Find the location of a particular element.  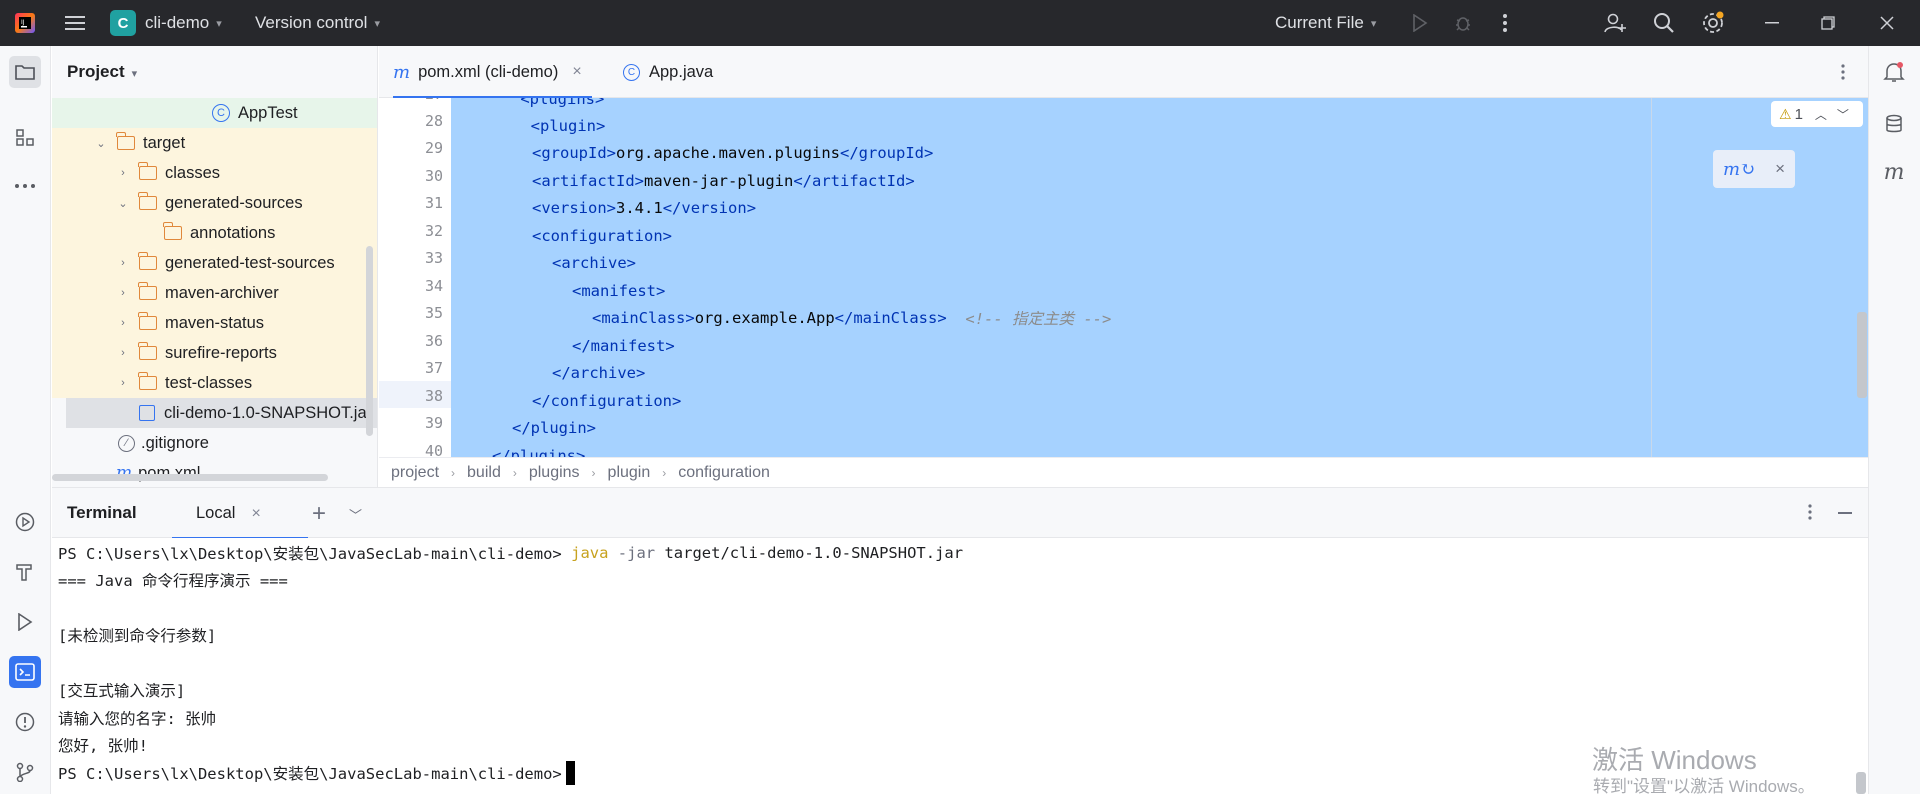

breadcrumb-item: plugin is located at coordinates (629, 473).